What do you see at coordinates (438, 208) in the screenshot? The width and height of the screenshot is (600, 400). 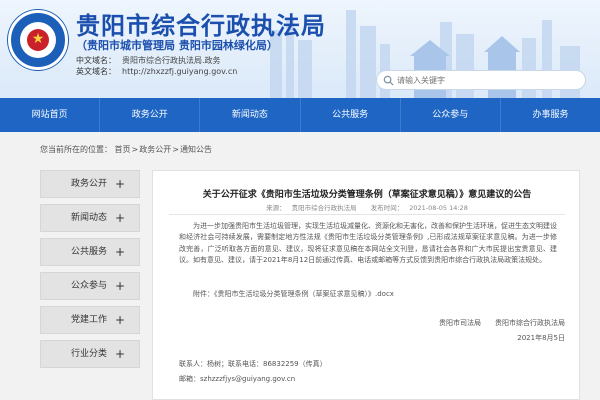 I see `article-date: 2021-08-05 14:28` at bounding box center [438, 208].